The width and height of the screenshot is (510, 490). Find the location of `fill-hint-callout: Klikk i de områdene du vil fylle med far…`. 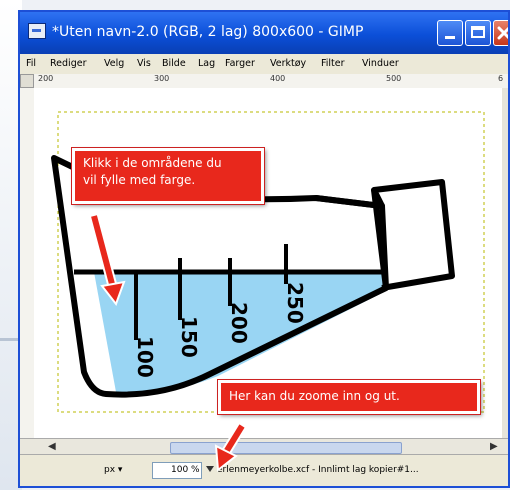

fill-hint-callout: Klikk i de områdene du vil fylle med far… is located at coordinates (168, 176).